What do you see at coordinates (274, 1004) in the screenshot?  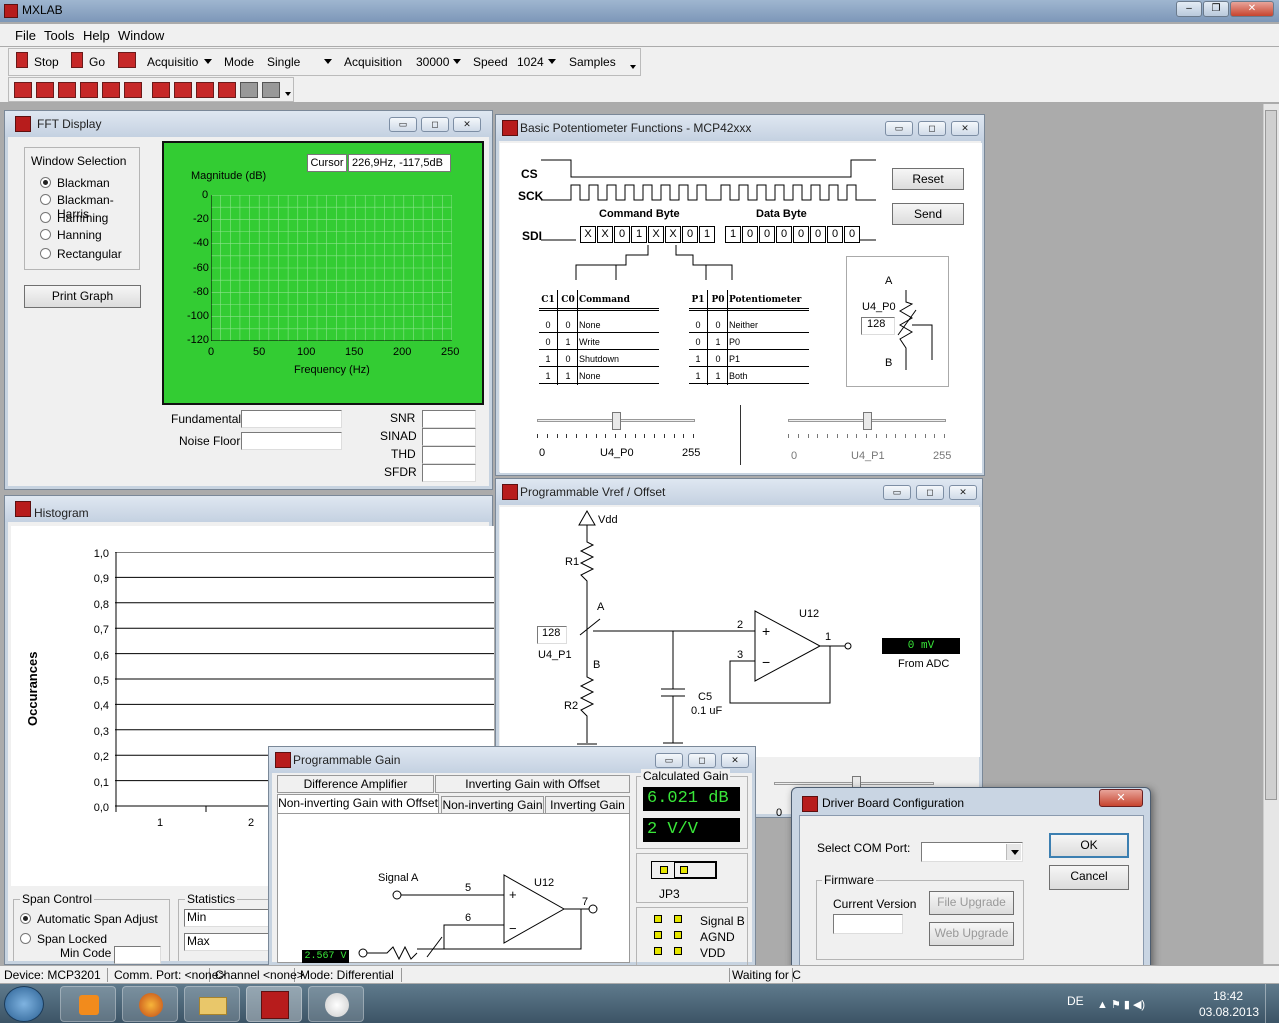 I see `taskbar-mxlab` at bounding box center [274, 1004].